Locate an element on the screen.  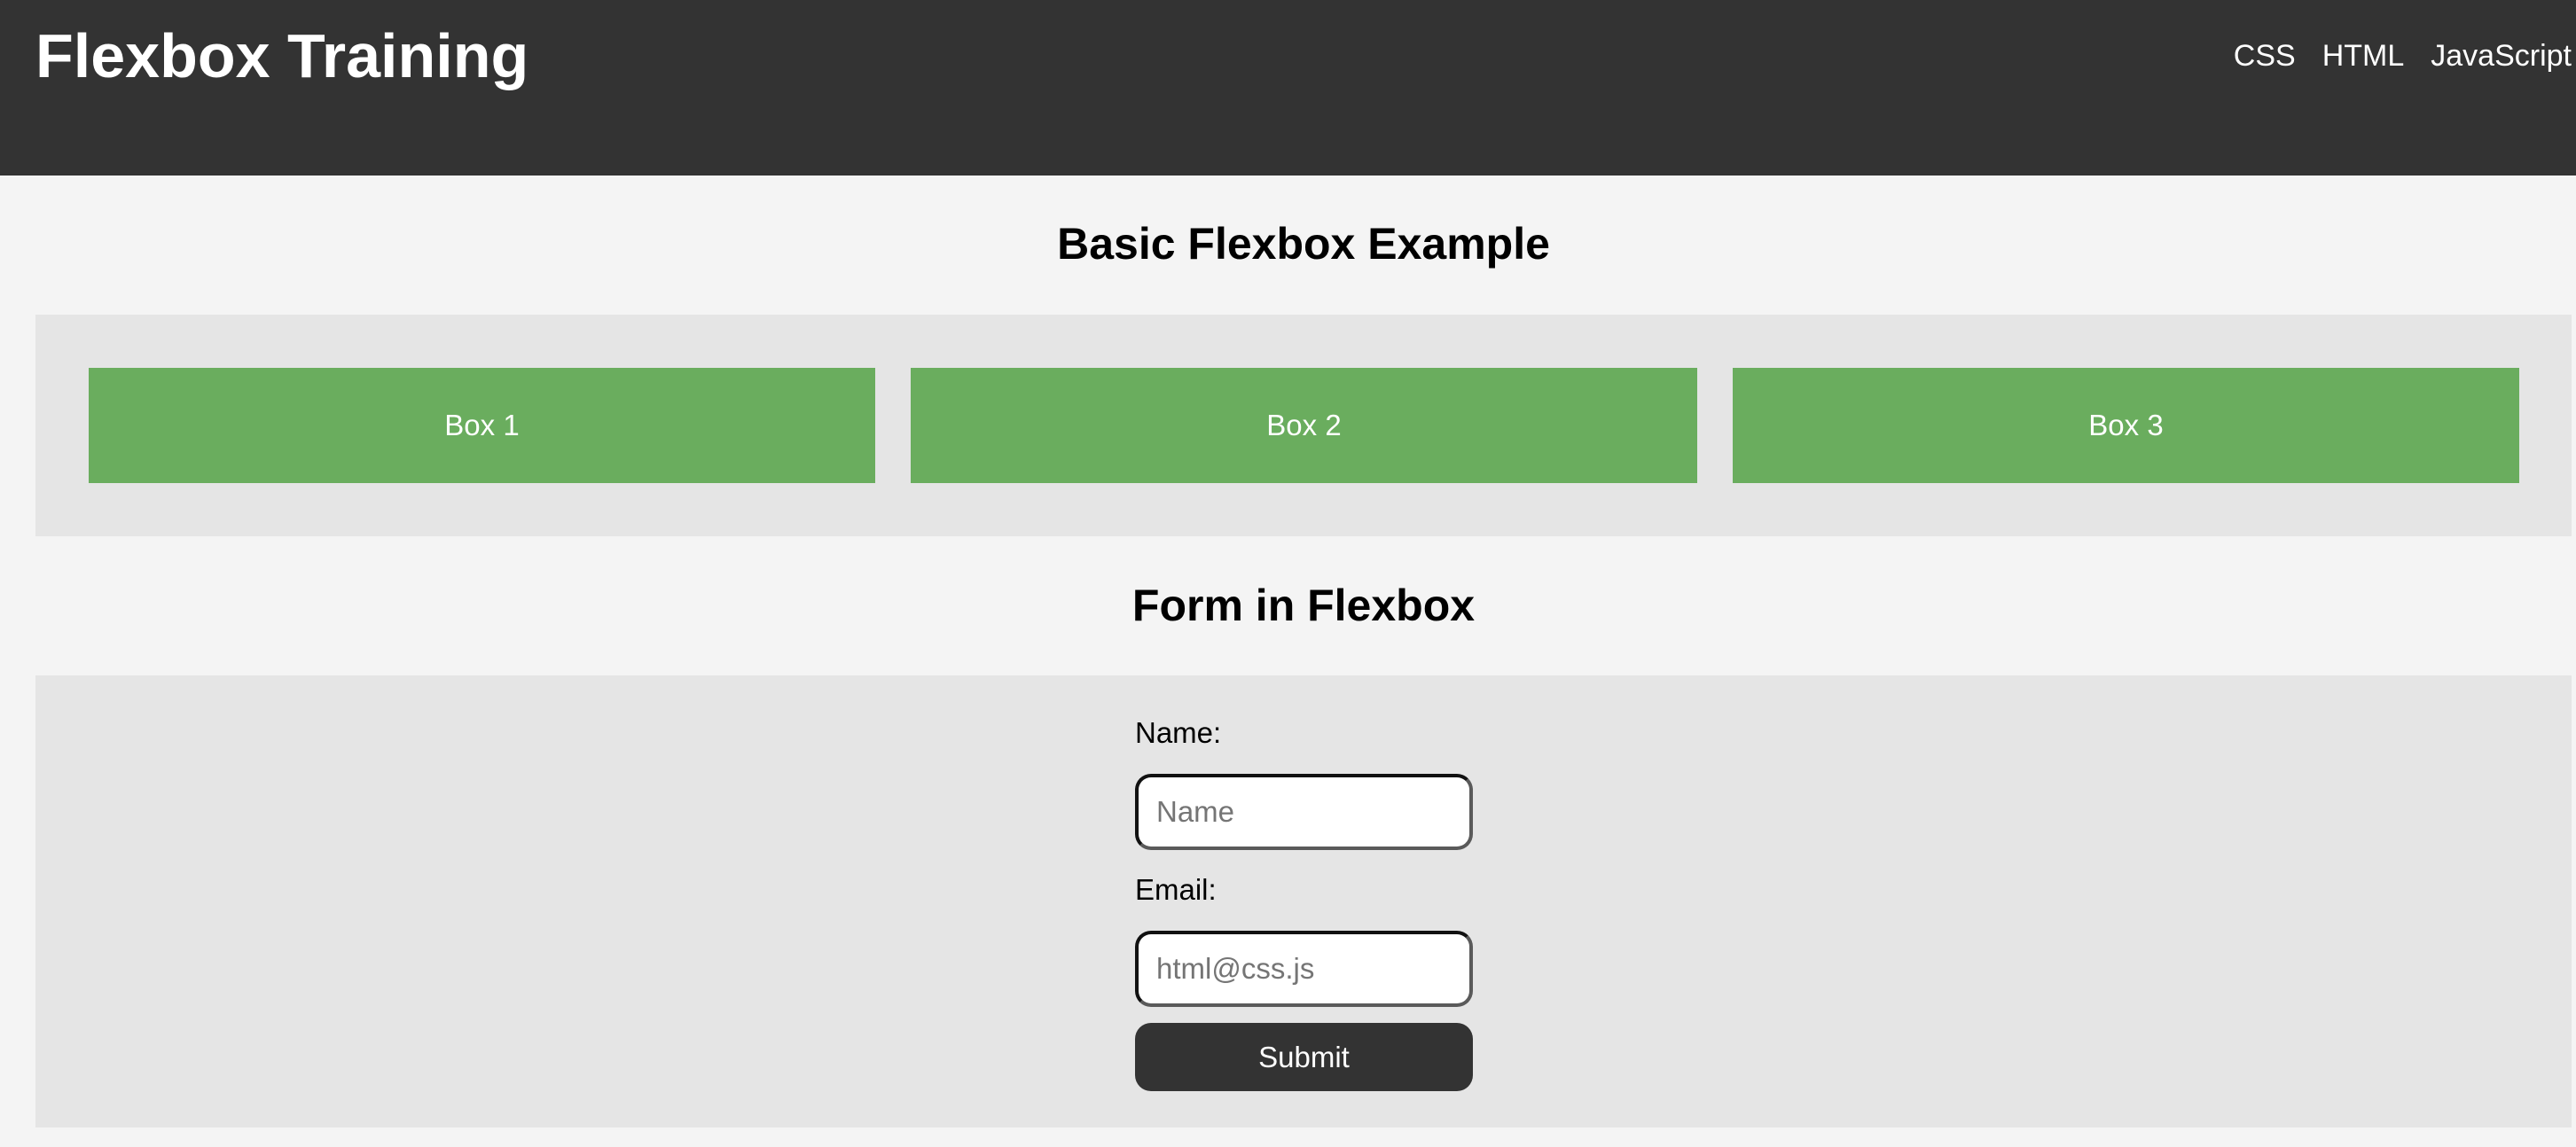
email-input is located at coordinates (1304, 969).